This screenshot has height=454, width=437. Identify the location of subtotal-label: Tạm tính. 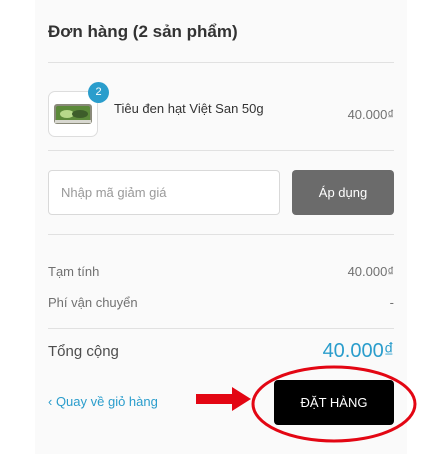
(74, 271).